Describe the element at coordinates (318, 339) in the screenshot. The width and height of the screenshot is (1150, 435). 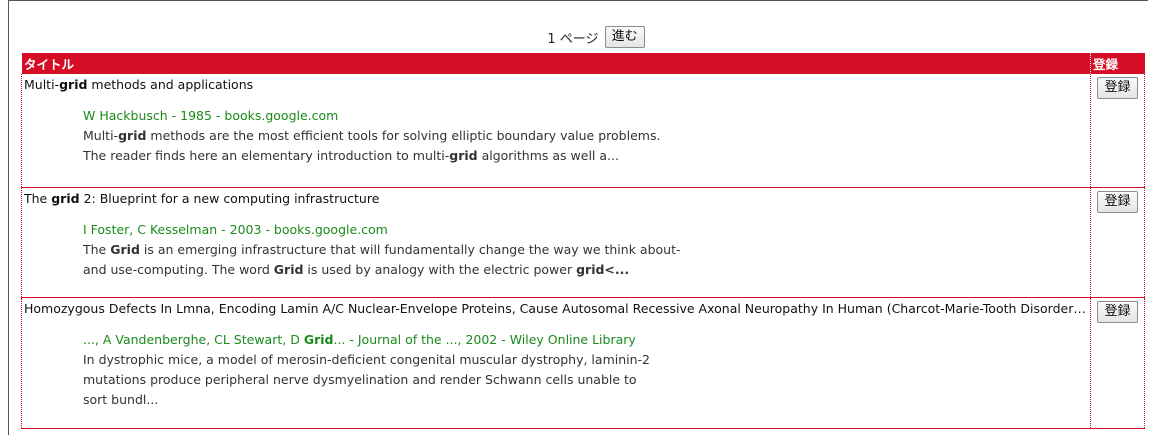
I see `meta-highlight: Grid` at that location.